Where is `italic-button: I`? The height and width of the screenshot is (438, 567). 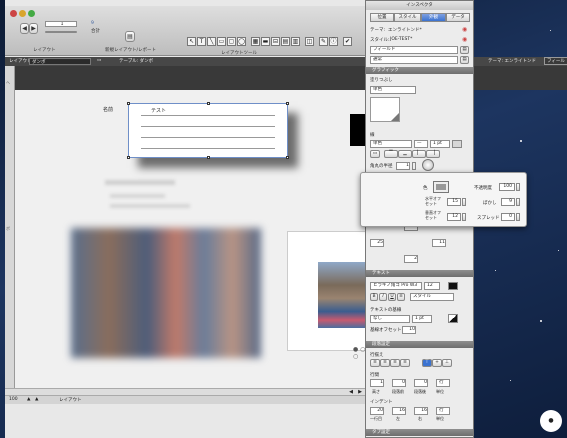
italic-button: I is located at coordinates (383, 297).